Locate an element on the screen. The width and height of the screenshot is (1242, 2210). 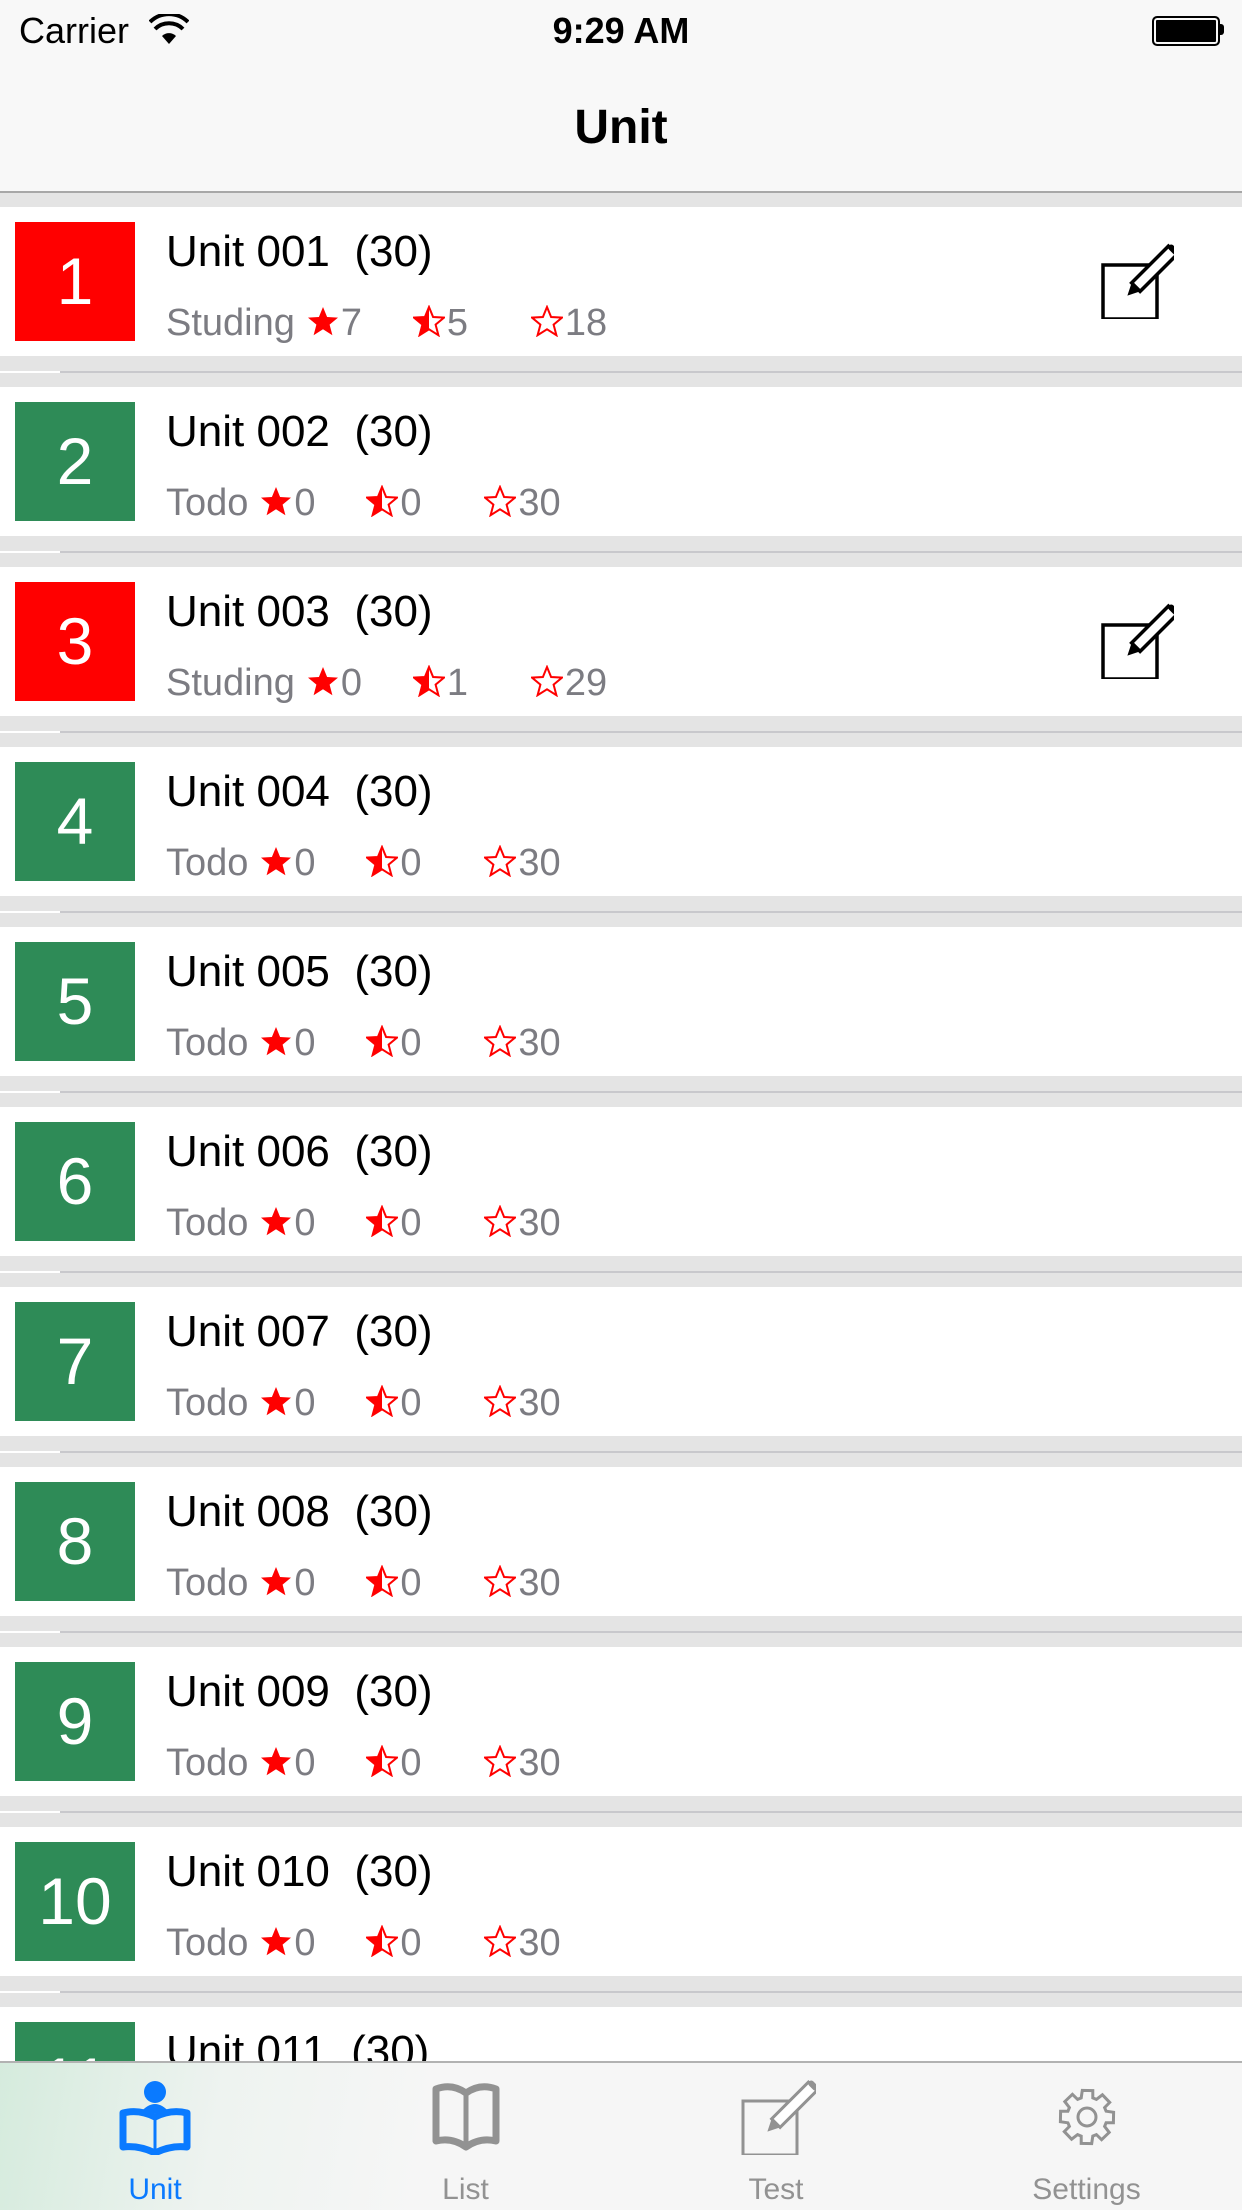
status-time: 9:29 AM is located at coordinates (621, 30).